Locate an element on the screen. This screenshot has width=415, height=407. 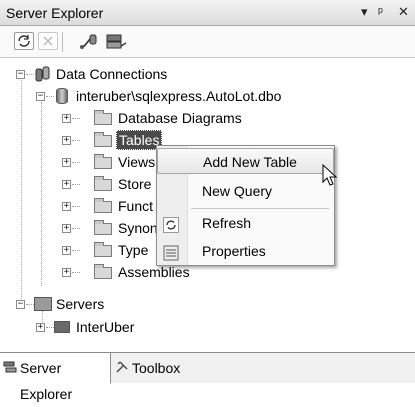
tree-node-label: Servers is located at coordinates (80, 304).